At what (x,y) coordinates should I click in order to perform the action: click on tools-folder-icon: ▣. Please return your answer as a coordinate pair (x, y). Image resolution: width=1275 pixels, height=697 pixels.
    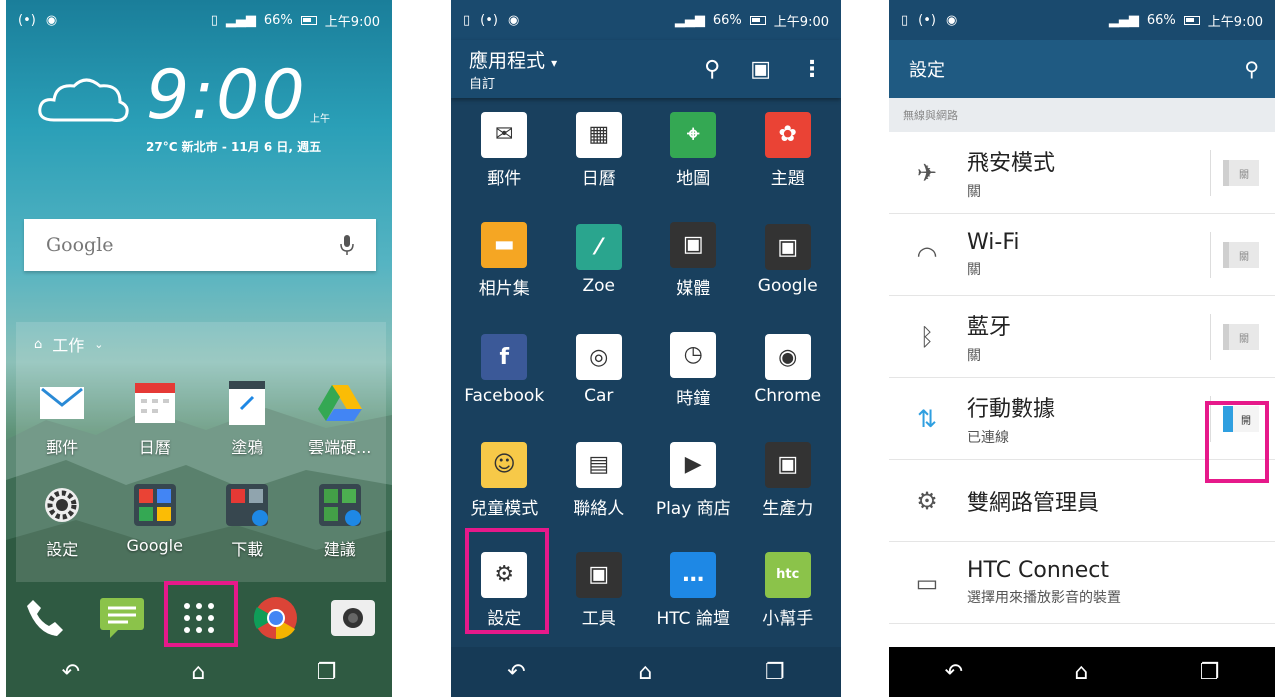
    Looking at the image, I should click on (598, 574).